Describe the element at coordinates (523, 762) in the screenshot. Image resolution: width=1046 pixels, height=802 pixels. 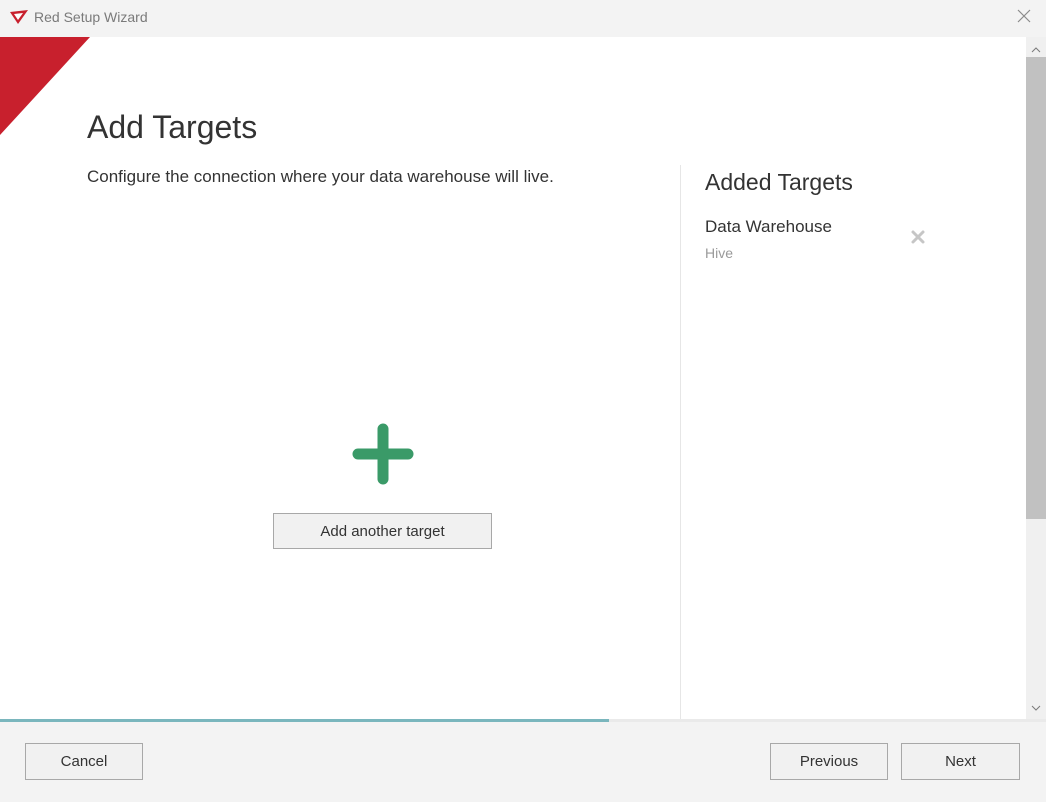
I see `wizard-footer: Cancel Previous Next` at that location.